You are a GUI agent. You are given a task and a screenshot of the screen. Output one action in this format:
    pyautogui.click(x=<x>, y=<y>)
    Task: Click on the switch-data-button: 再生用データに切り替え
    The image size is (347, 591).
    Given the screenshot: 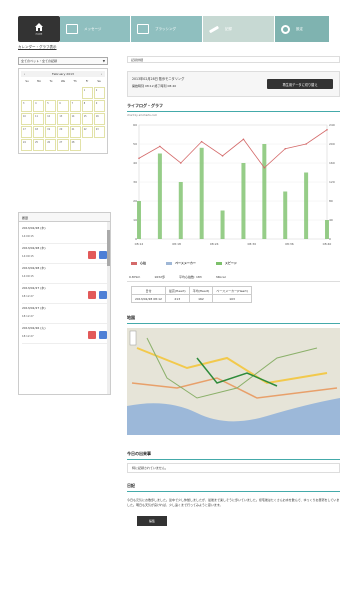 What is the action you would take?
    pyautogui.click(x=300, y=84)
    